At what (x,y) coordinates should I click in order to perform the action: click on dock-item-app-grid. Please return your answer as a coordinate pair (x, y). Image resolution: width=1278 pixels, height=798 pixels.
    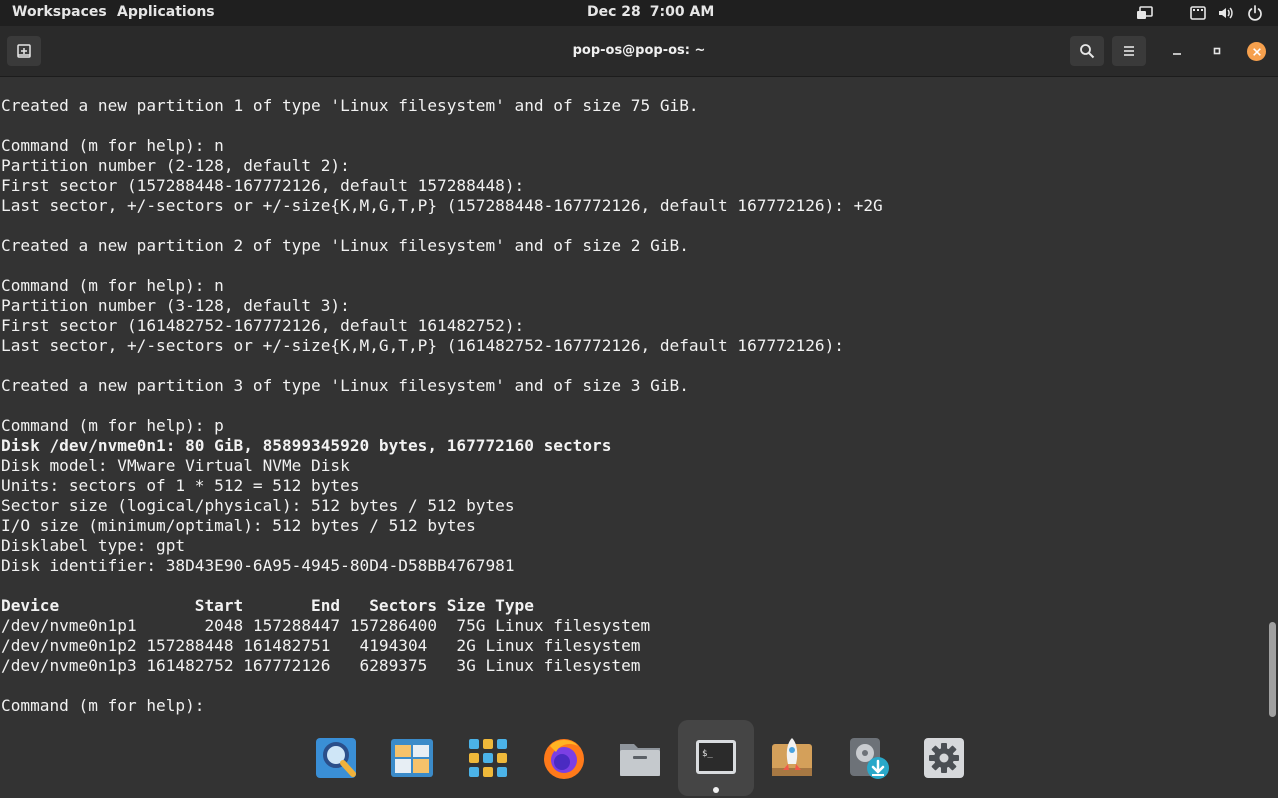
    Looking at the image, I should click on (488, 758).